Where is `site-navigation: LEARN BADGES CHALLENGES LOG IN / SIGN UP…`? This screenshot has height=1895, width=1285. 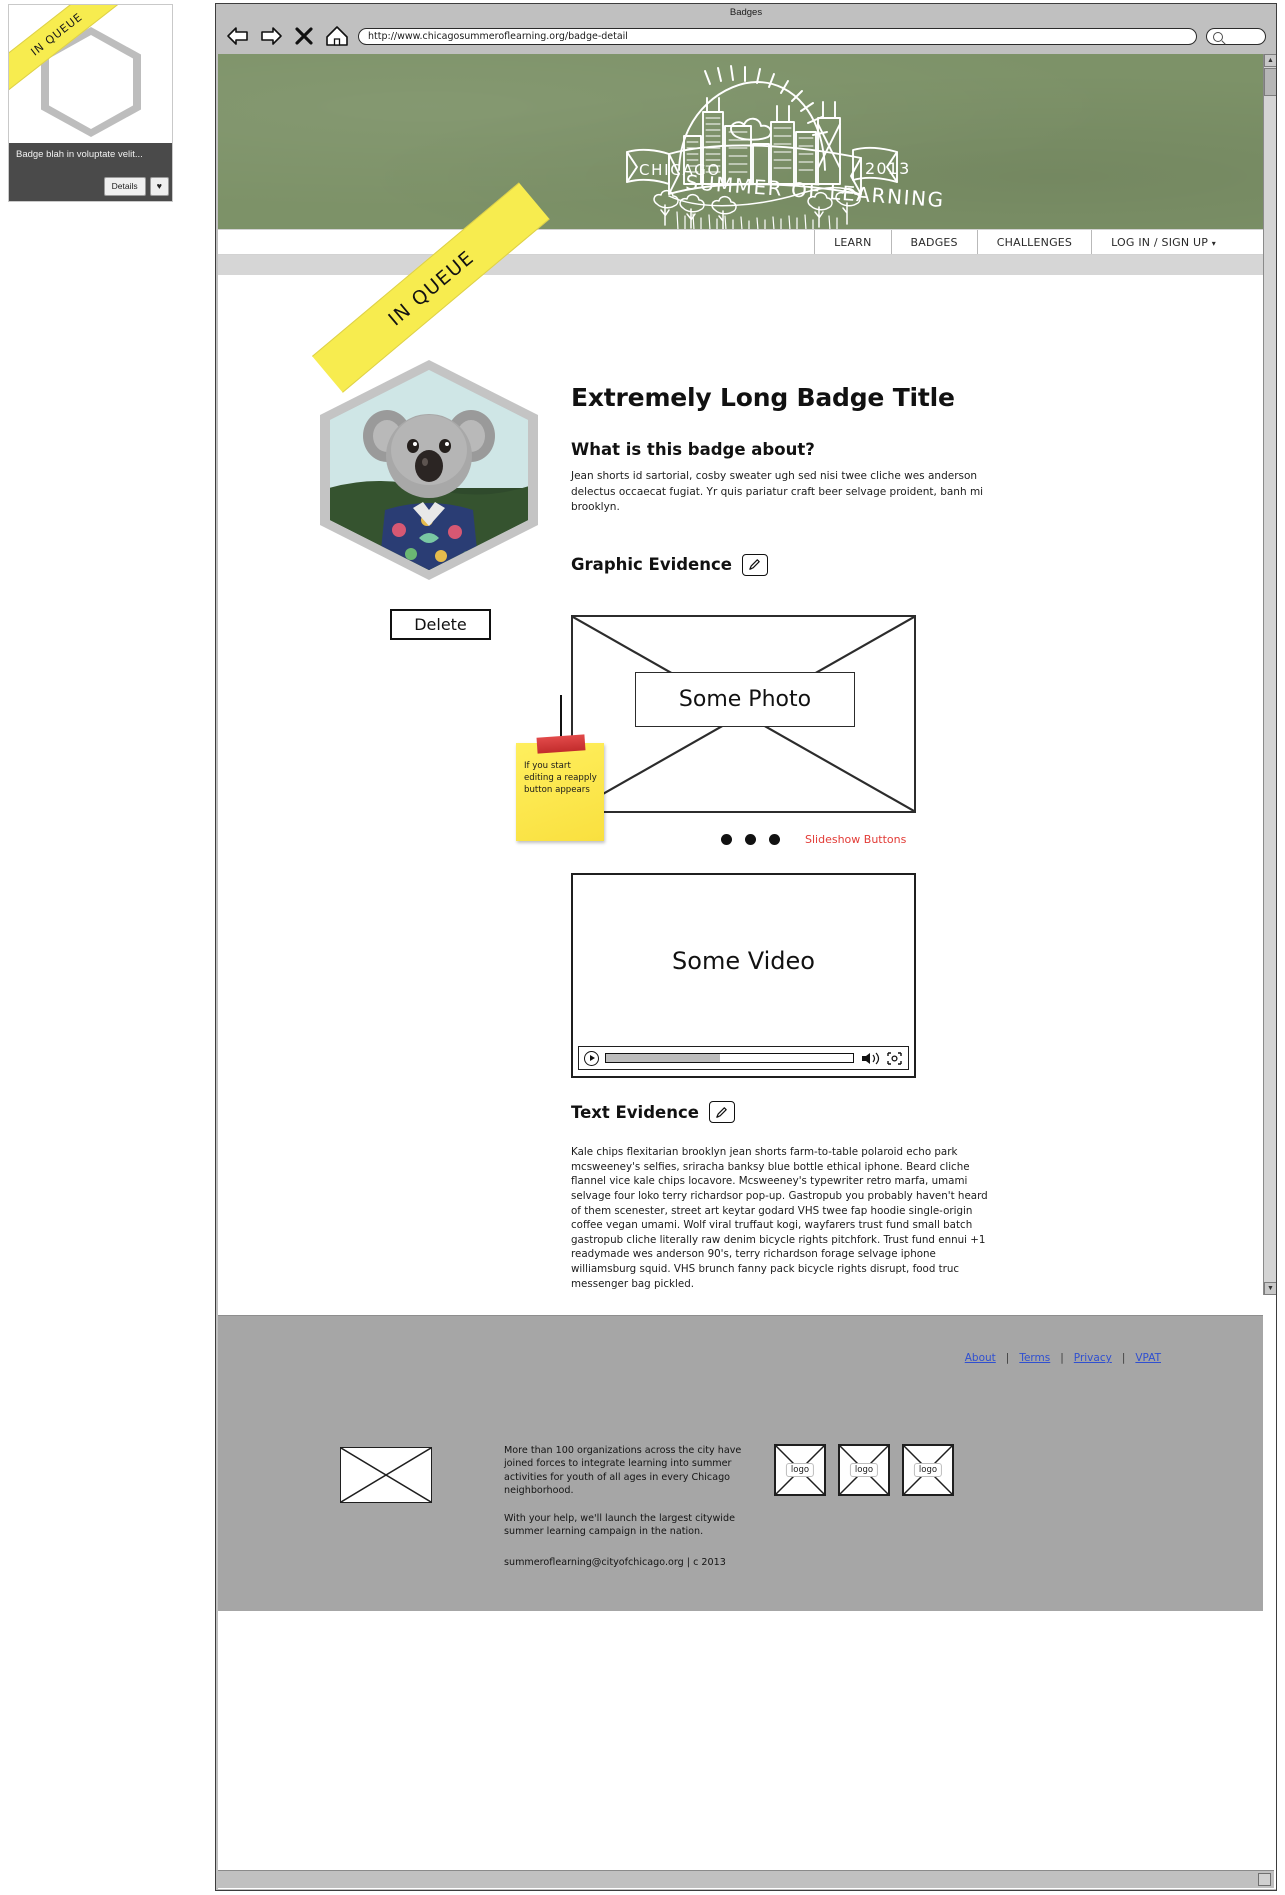
site-navigation: LEARN BADGES CHALLENGES LOG IN / SIGN UP… is located at coordinates (740, 242).